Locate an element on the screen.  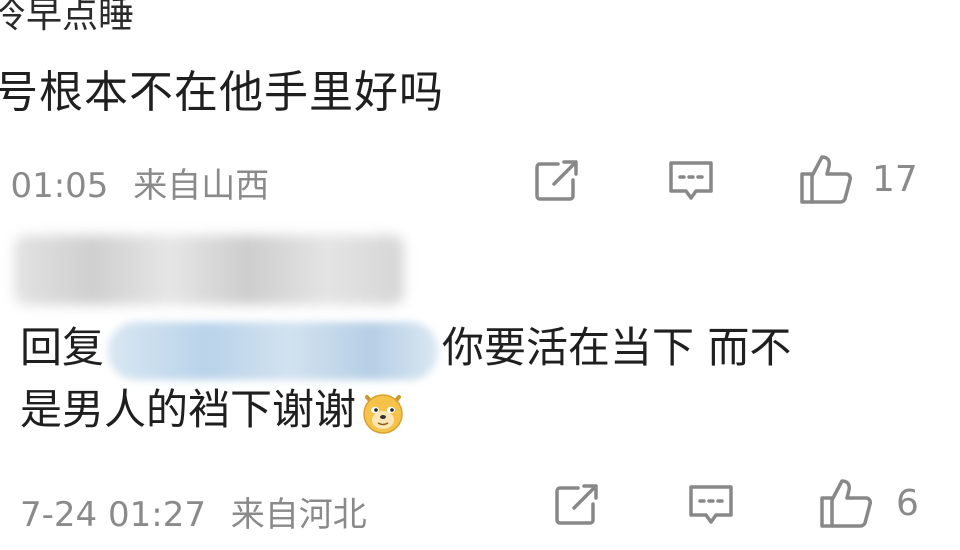
comment-time: 4 01:05 is located at coordinates (54, 186).